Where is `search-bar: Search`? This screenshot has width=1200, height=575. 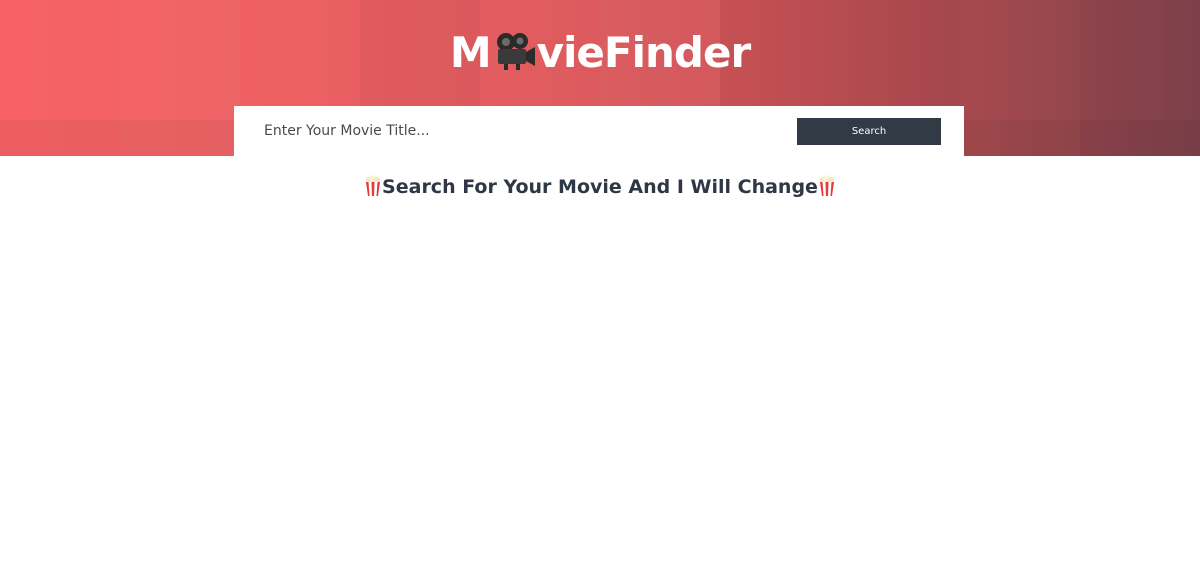
search-bar: Search is located at coordinates (599, 131).